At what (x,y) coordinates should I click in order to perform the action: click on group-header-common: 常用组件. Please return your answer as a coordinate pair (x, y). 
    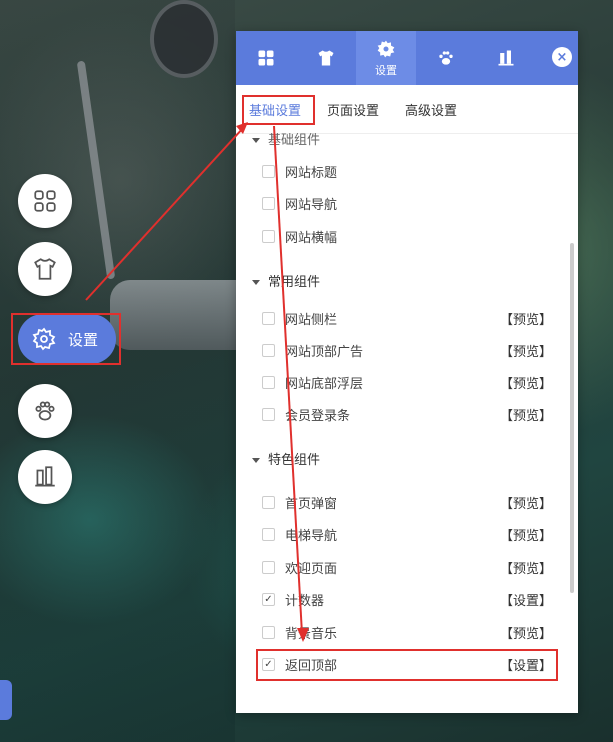
    Looking at the image, I should click on (286, 280).